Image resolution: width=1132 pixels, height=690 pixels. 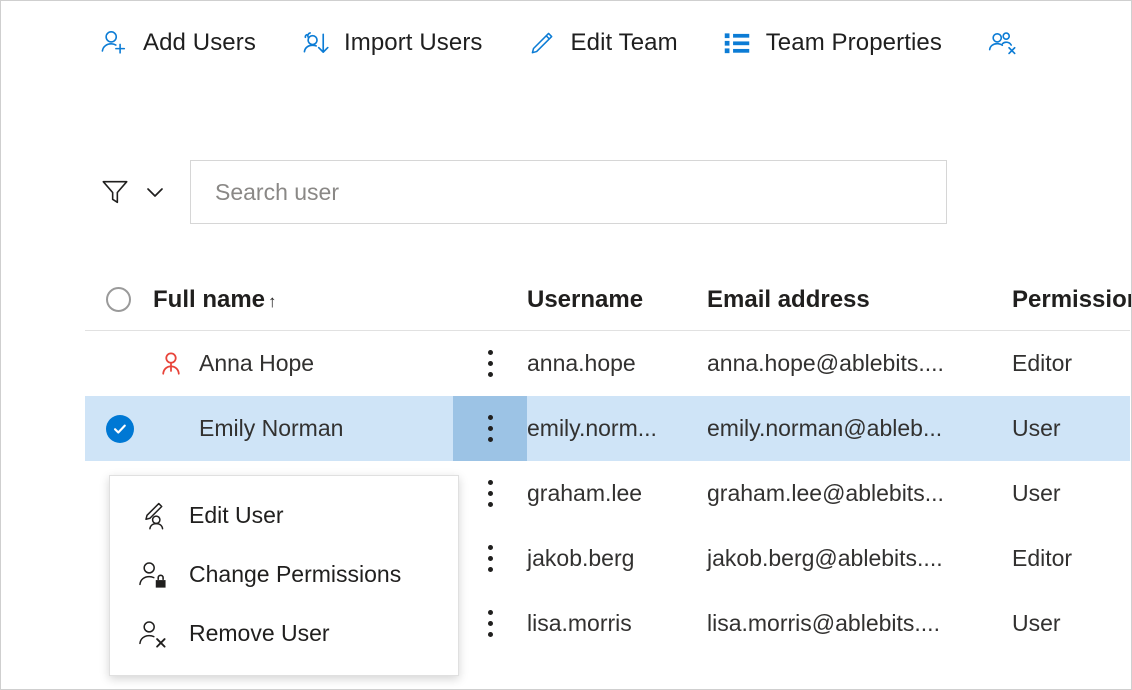 I want to click on search-input, so click(x=568, y=192).